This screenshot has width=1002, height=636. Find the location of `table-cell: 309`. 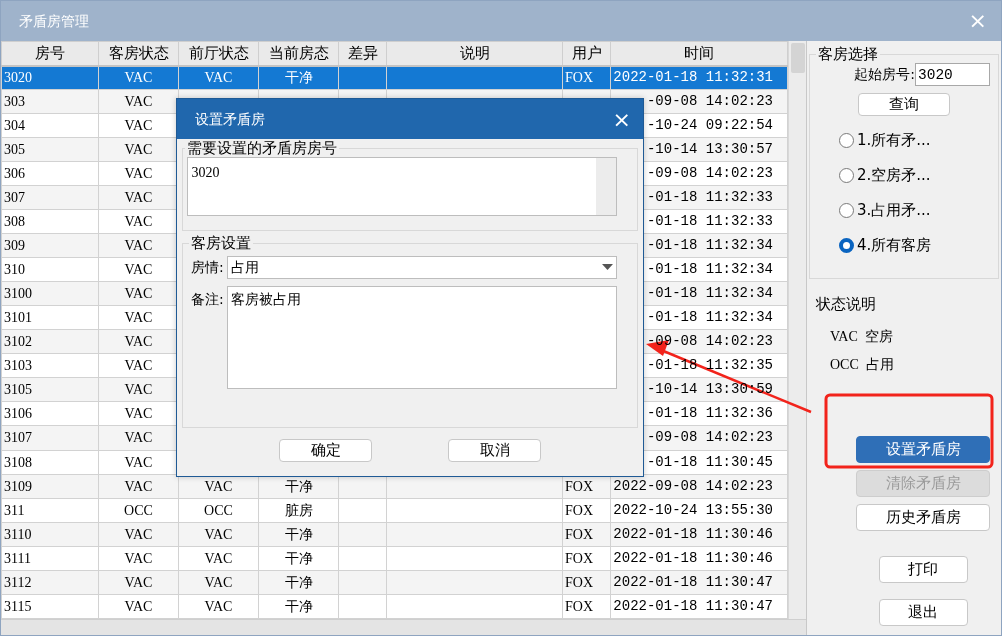

table-cell: 309 is located at coordinates (14, 246).